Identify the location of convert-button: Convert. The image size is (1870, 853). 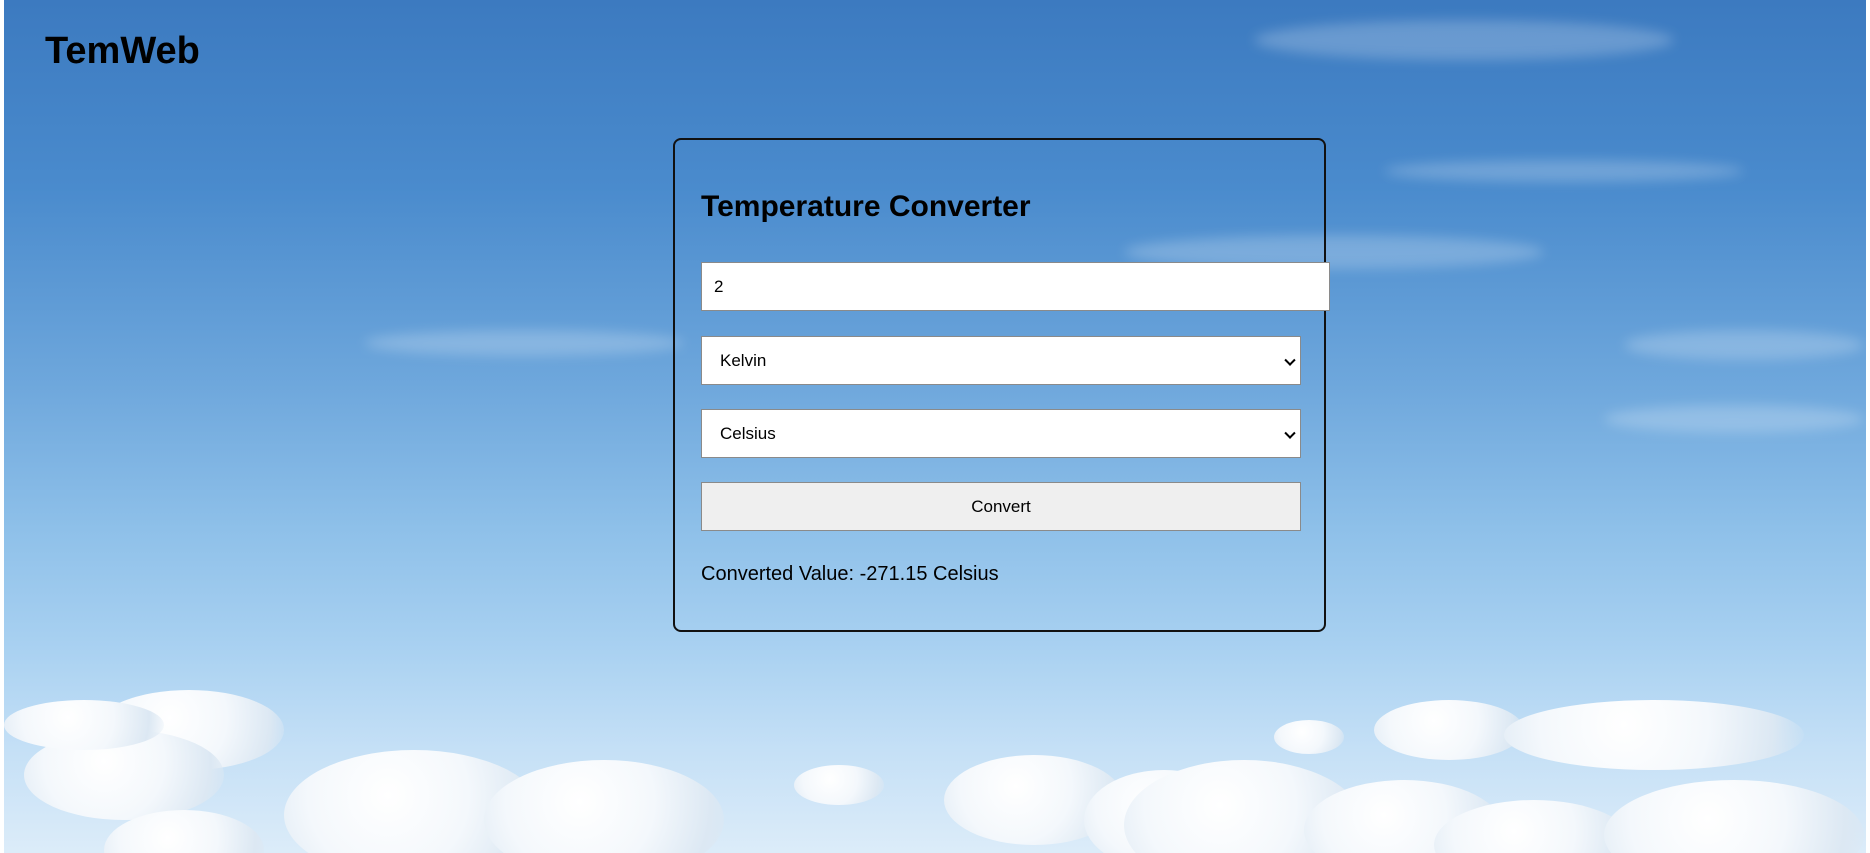
(1001, 506).